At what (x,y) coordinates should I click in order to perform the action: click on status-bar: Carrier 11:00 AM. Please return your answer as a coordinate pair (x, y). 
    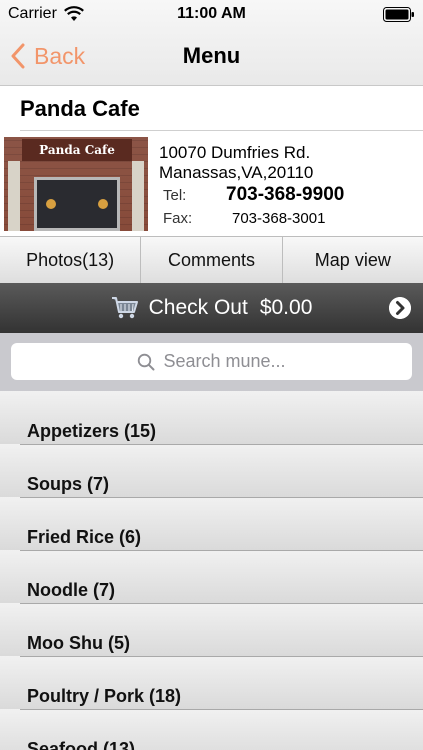
    Looking at the image, I should click on (211, 15).